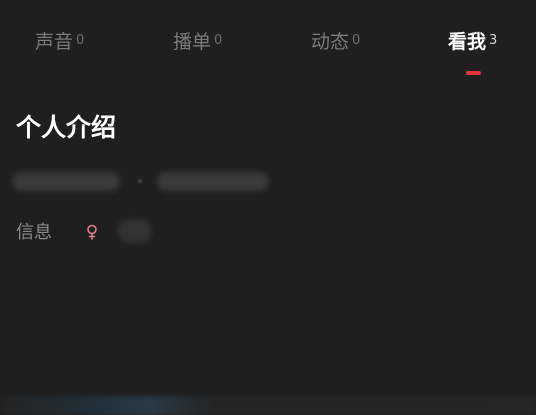 This screenshot has height=415, width=536. I want to click on tab-moments-count: 0, so click(356, 40).